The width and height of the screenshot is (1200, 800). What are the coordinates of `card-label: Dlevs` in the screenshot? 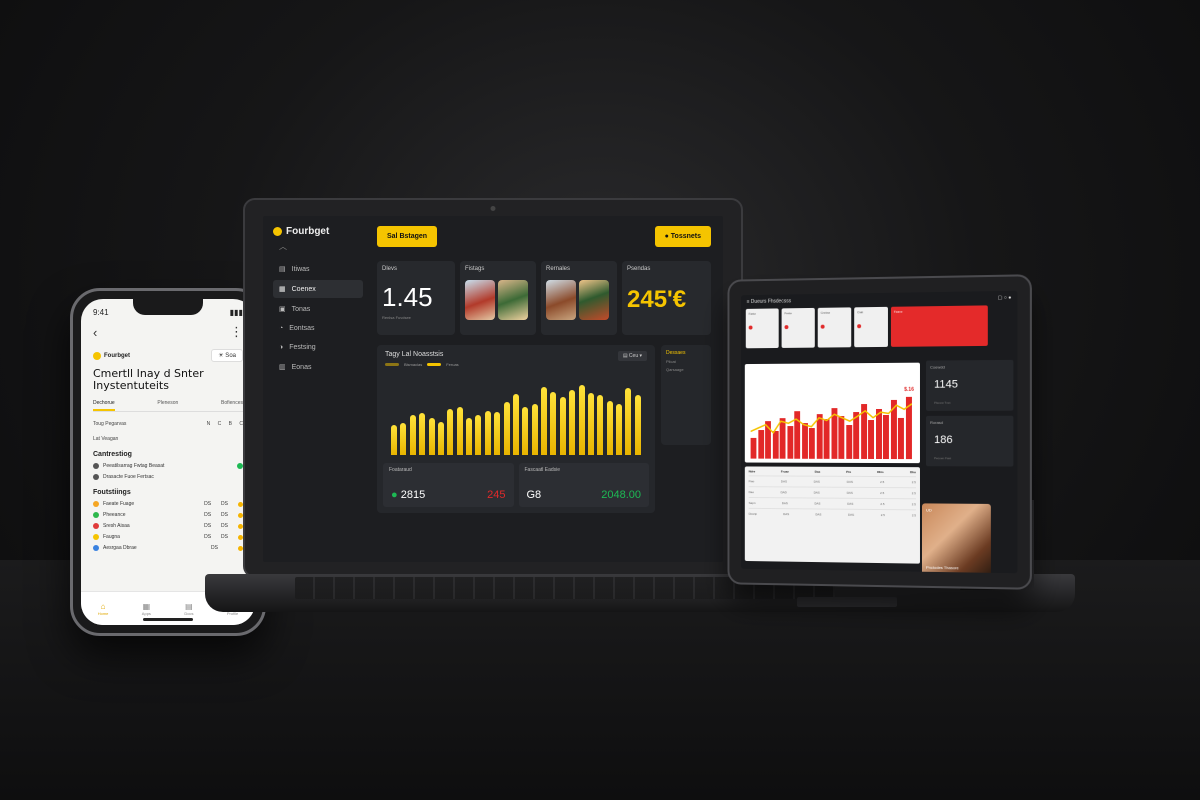 It's located at (416, 269).